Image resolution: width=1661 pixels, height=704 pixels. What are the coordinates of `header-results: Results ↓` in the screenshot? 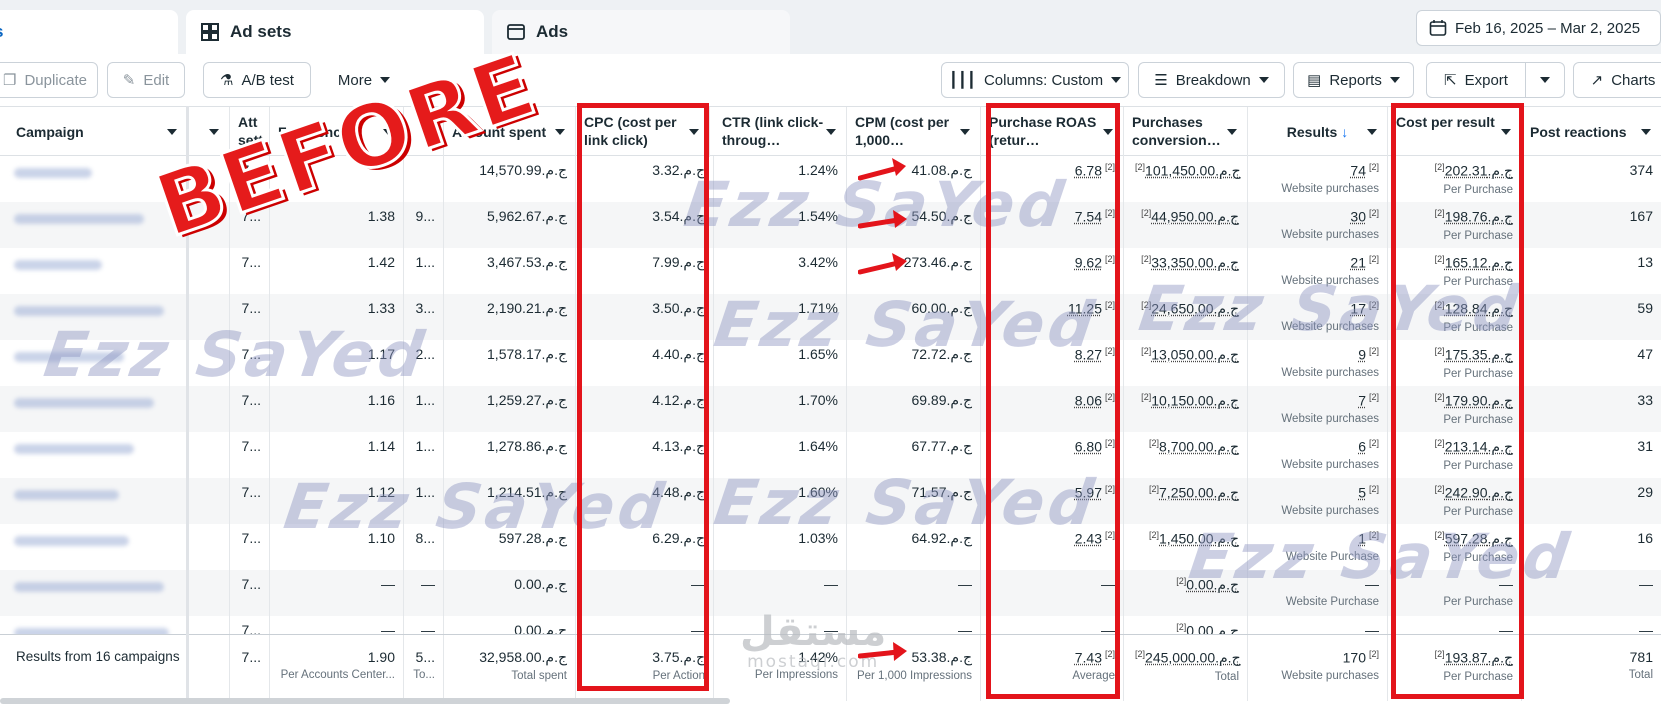 It's located at (1318, 132).